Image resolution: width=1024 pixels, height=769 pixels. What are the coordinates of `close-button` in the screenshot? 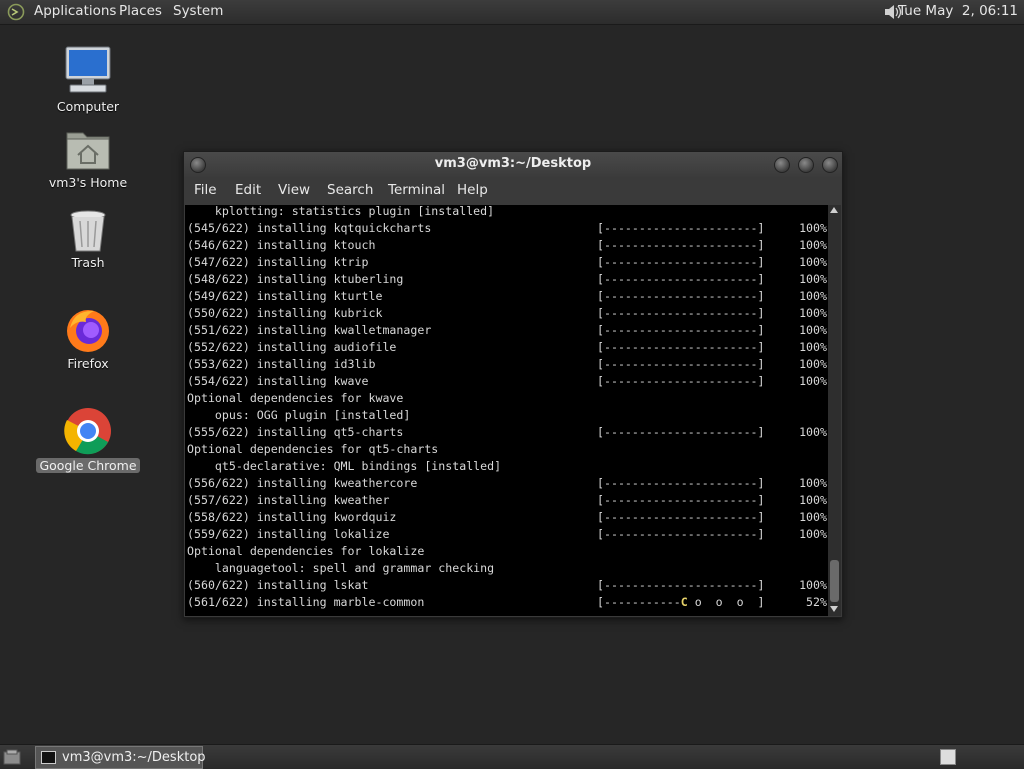 It's located at (830, 165).